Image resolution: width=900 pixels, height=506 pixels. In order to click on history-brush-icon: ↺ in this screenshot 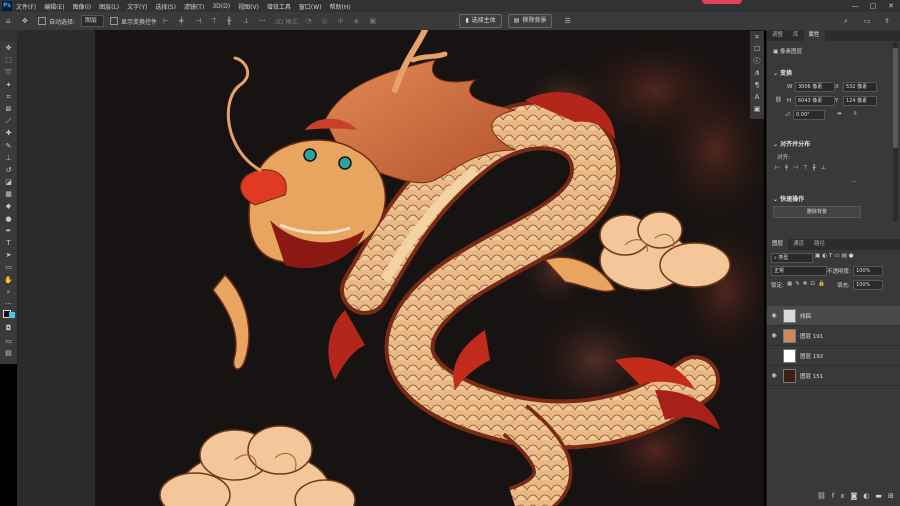, I will do `click(8, 170)`.